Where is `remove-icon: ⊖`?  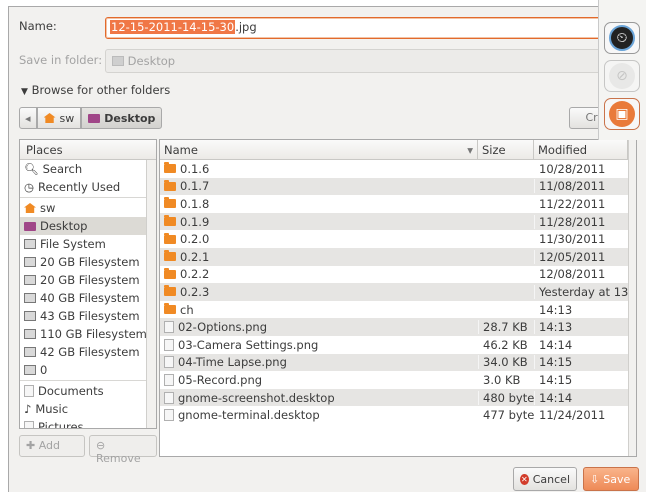 remove-icon: ⊖ is located at coordinates (101, 445).